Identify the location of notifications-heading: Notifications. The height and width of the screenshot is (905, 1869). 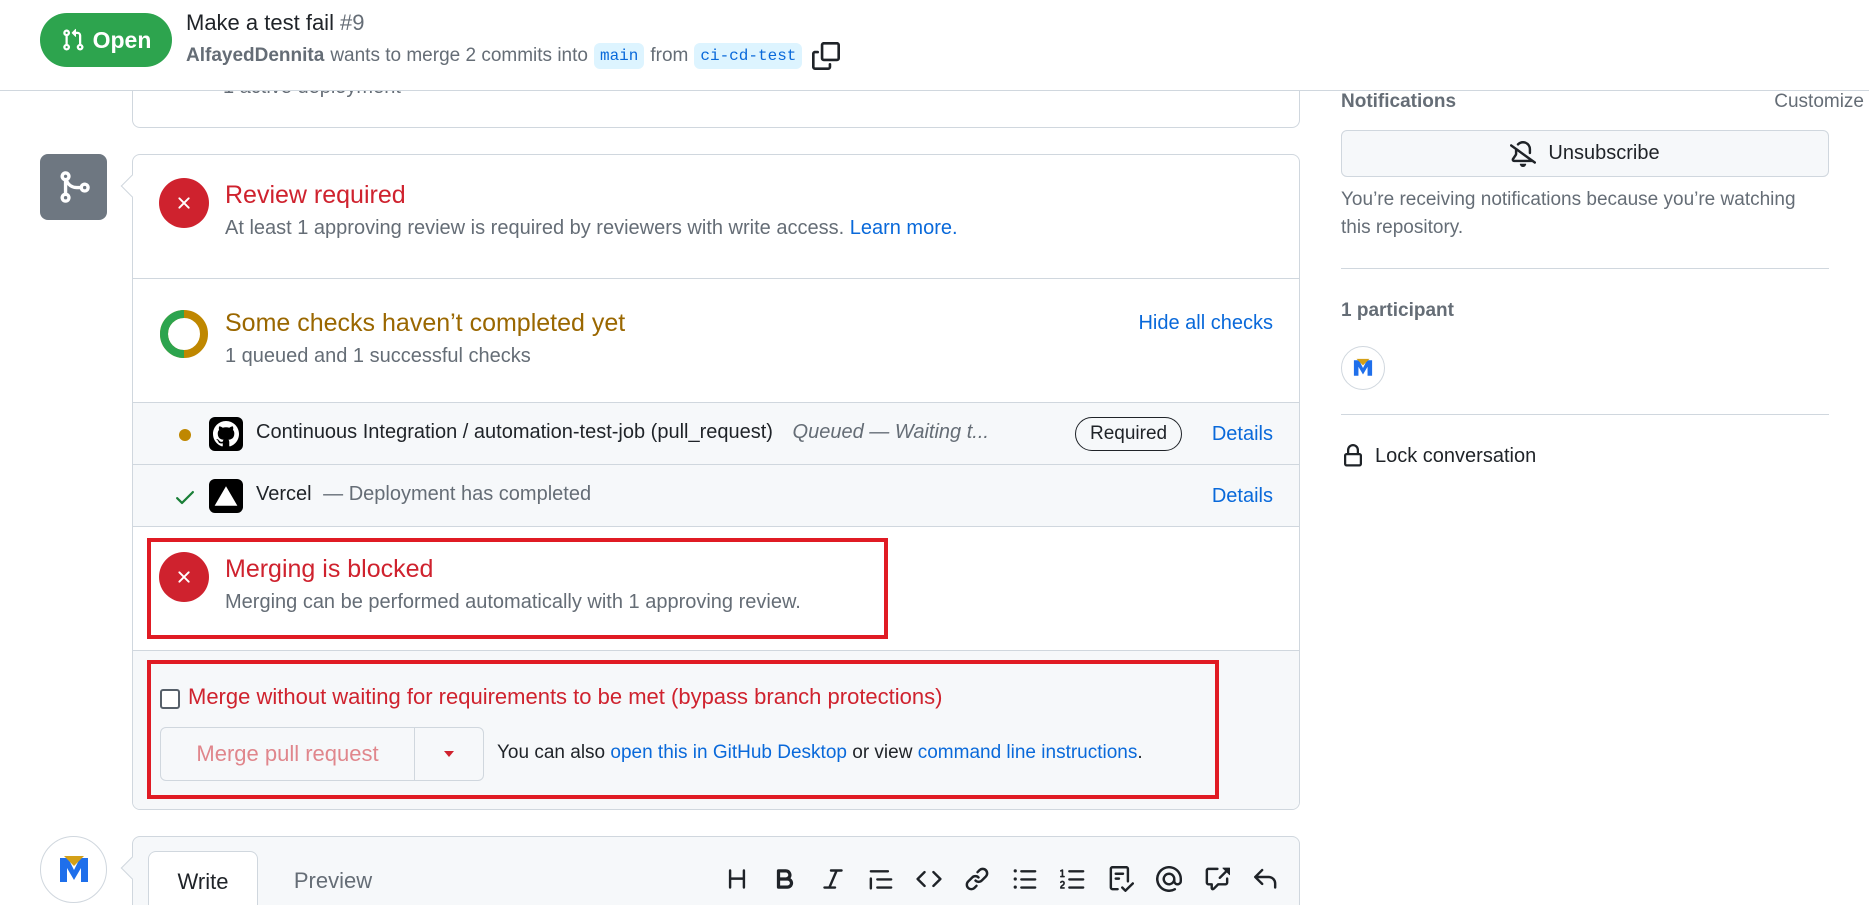
(1399, 101).